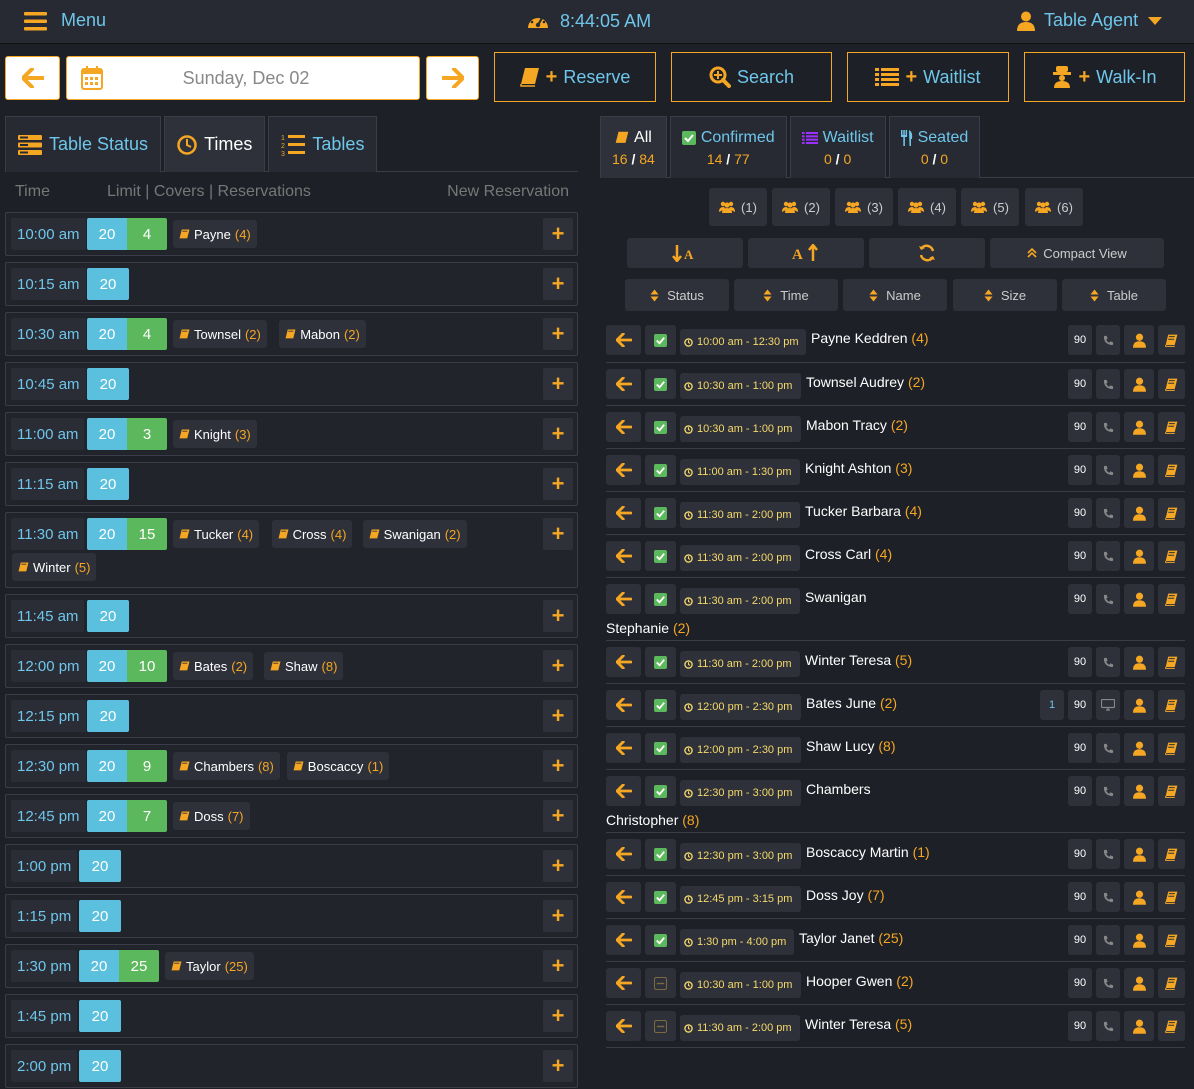 This screenshot has width=1194, height=1089. Describe the element at coordinates (864, 207) in the screenshot. I see `party-size-button: (3)` at that location.